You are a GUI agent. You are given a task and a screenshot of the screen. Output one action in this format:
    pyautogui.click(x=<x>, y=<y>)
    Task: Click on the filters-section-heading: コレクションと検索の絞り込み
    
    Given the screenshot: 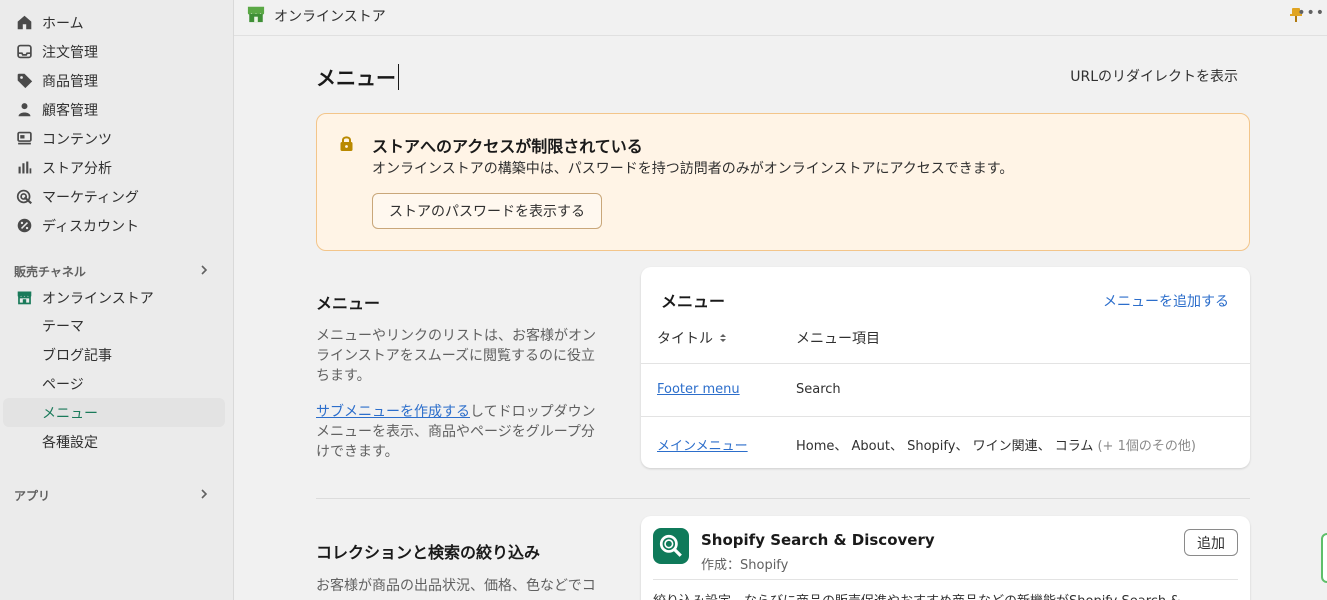 What is the action you would take?
    pyautogui.click(x=428, y=552)
    